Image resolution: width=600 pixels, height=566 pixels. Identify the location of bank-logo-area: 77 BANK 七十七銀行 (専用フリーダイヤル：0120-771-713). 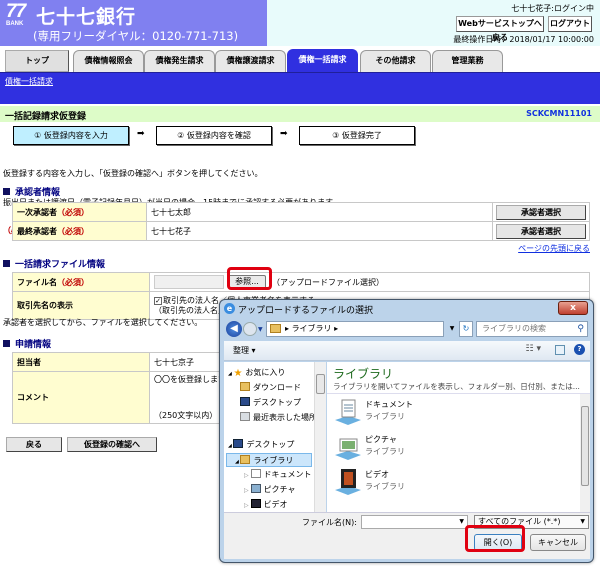
(133, 23).